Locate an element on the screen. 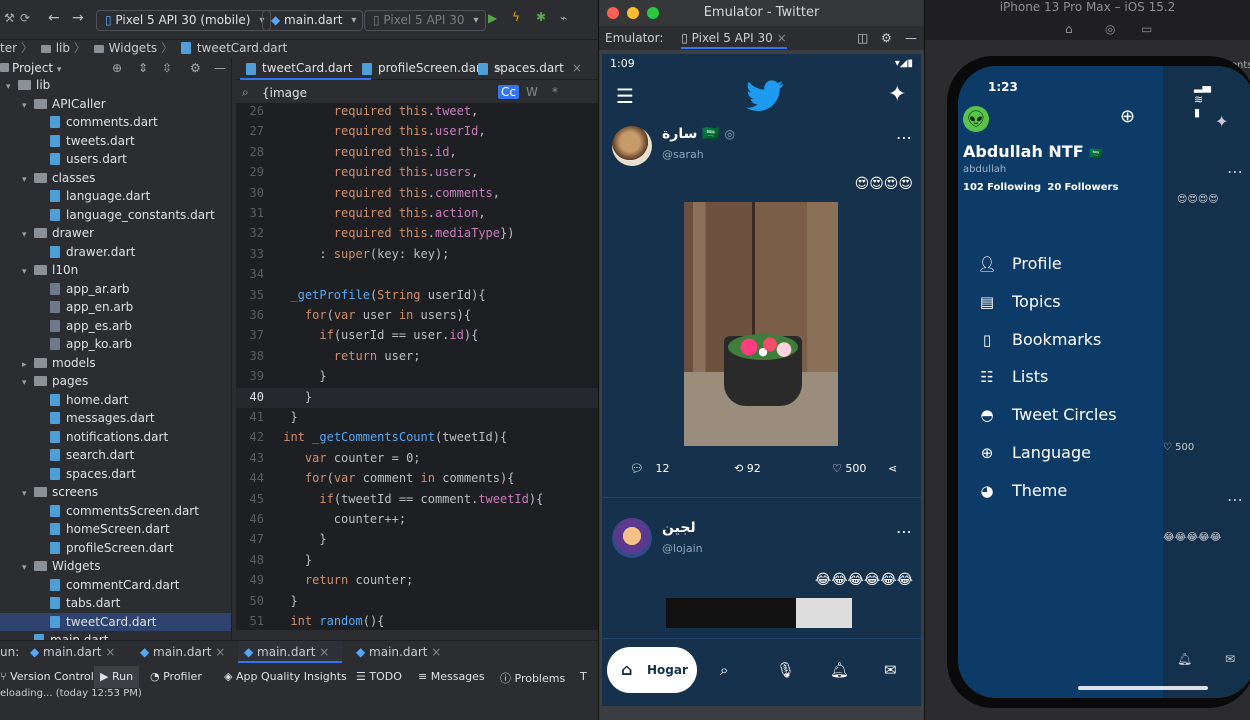 This screenshot has width=1250, height=720. forward-arrow-icon: → is located at coordinates (78, 18).